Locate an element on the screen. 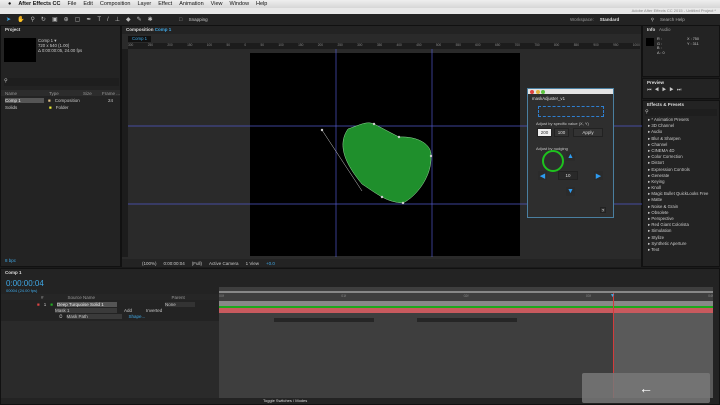 The height and width of the screenshot is (405, 720). effects-category-label: Red Giant Colorista is located at coordinates (670, 225).